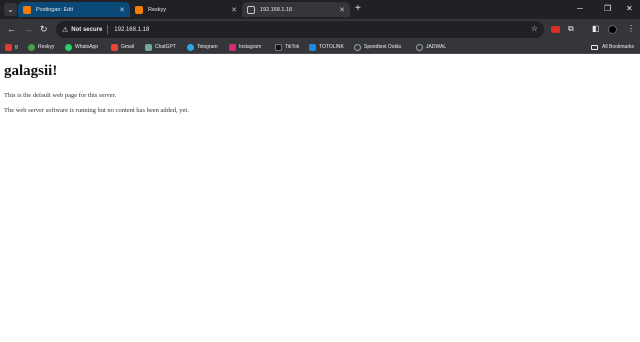  Describe the element at coordinates (382, 47) in the screenshot. I see `bookmark-label: Speedtest Ookla` at that location.